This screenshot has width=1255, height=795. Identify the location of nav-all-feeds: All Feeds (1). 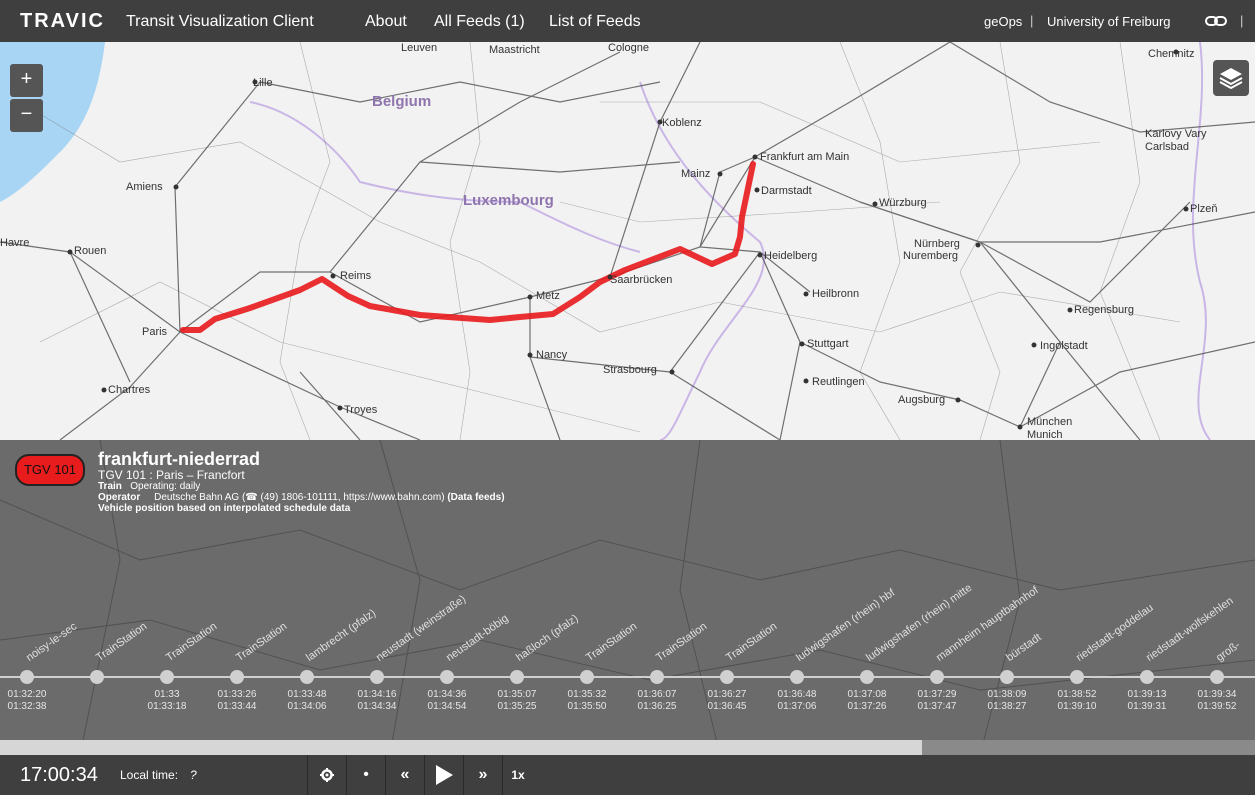
(479, 22).